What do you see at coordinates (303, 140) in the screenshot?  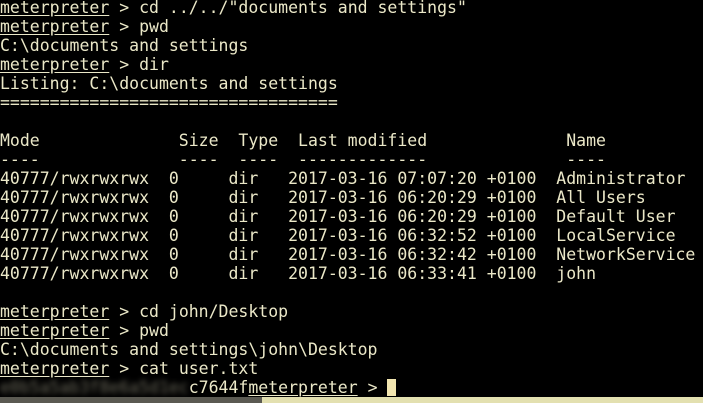 I see `table-header-text: Mode Size Type Last modified Name` at bounding box center [303, 140].